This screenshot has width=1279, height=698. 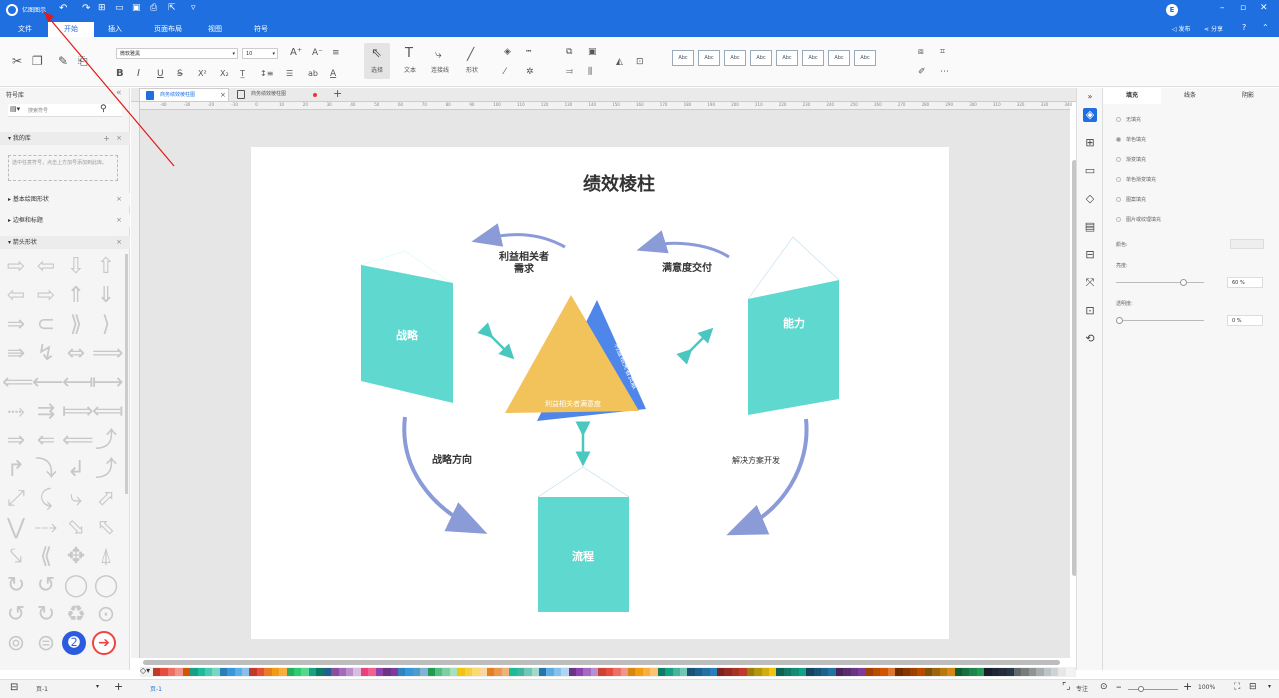 I want to click on document-tab: 商务绩效棱柱图, so click(x=278, y=94).